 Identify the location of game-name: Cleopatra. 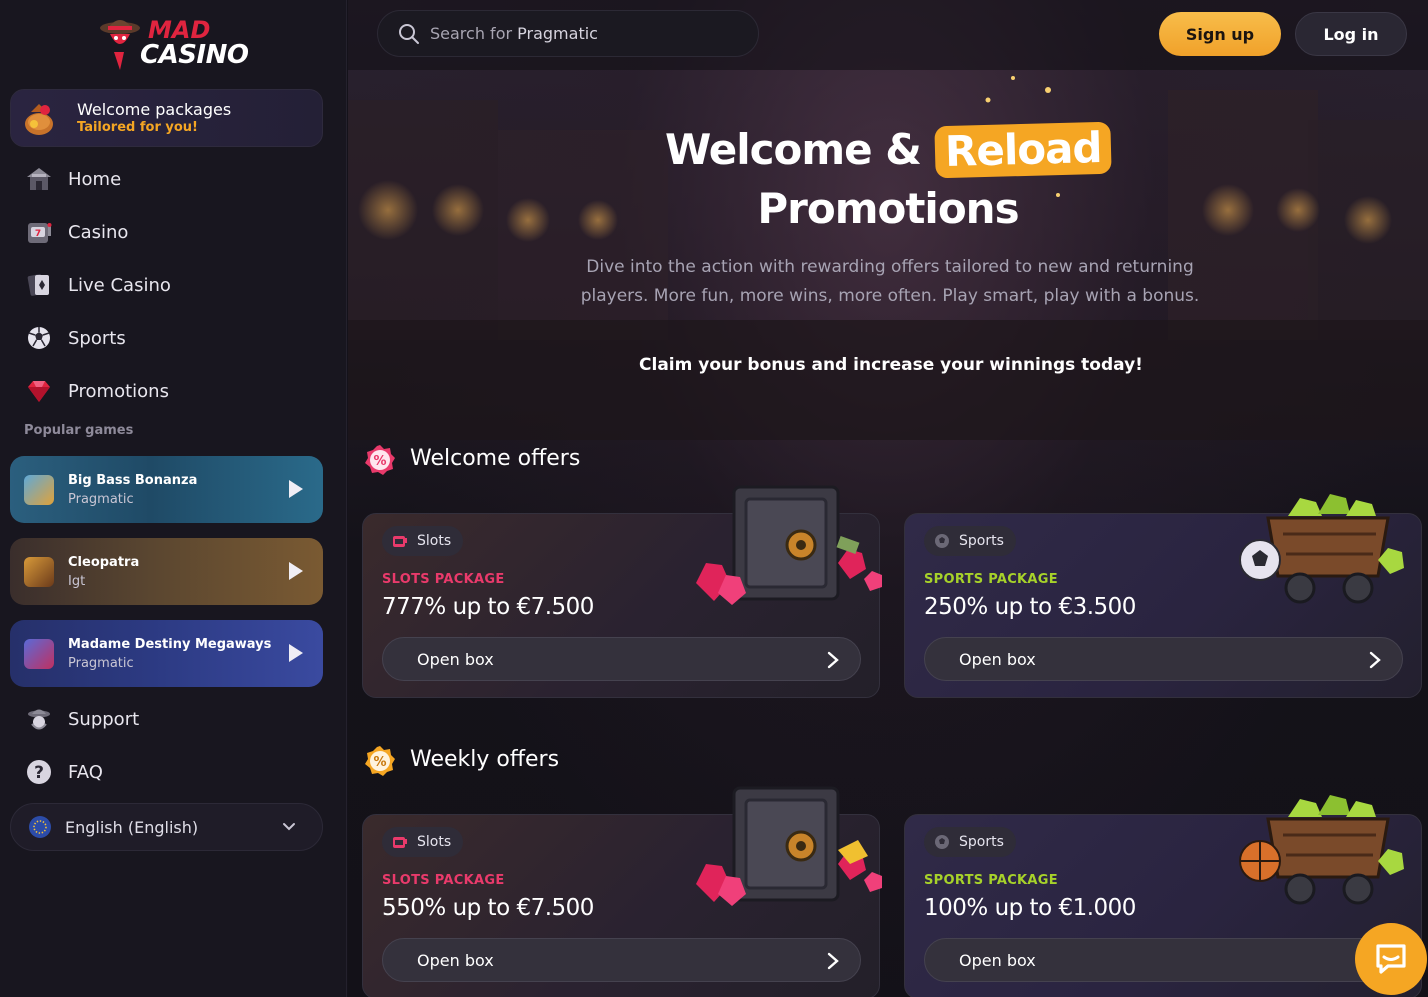
(104, 562).